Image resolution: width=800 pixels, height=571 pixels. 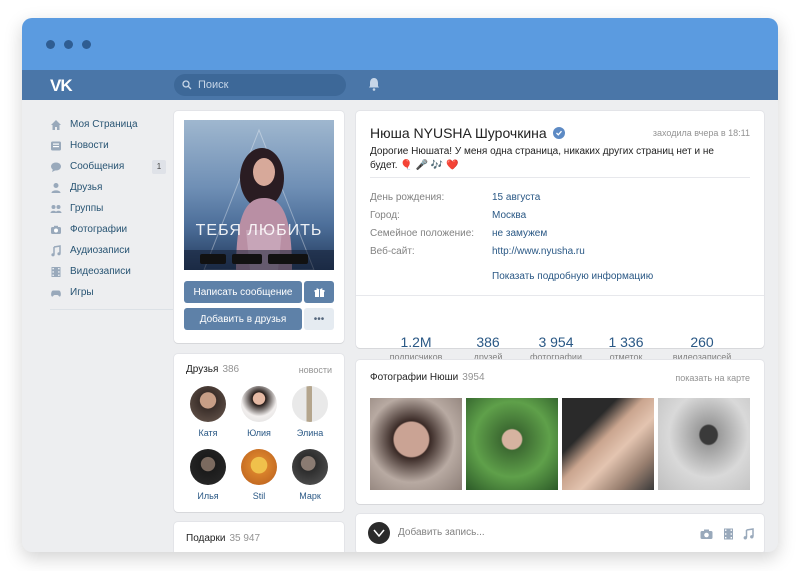 I want to click on sidebar-item-label: Моя Страница, so click(x=104, y=124).